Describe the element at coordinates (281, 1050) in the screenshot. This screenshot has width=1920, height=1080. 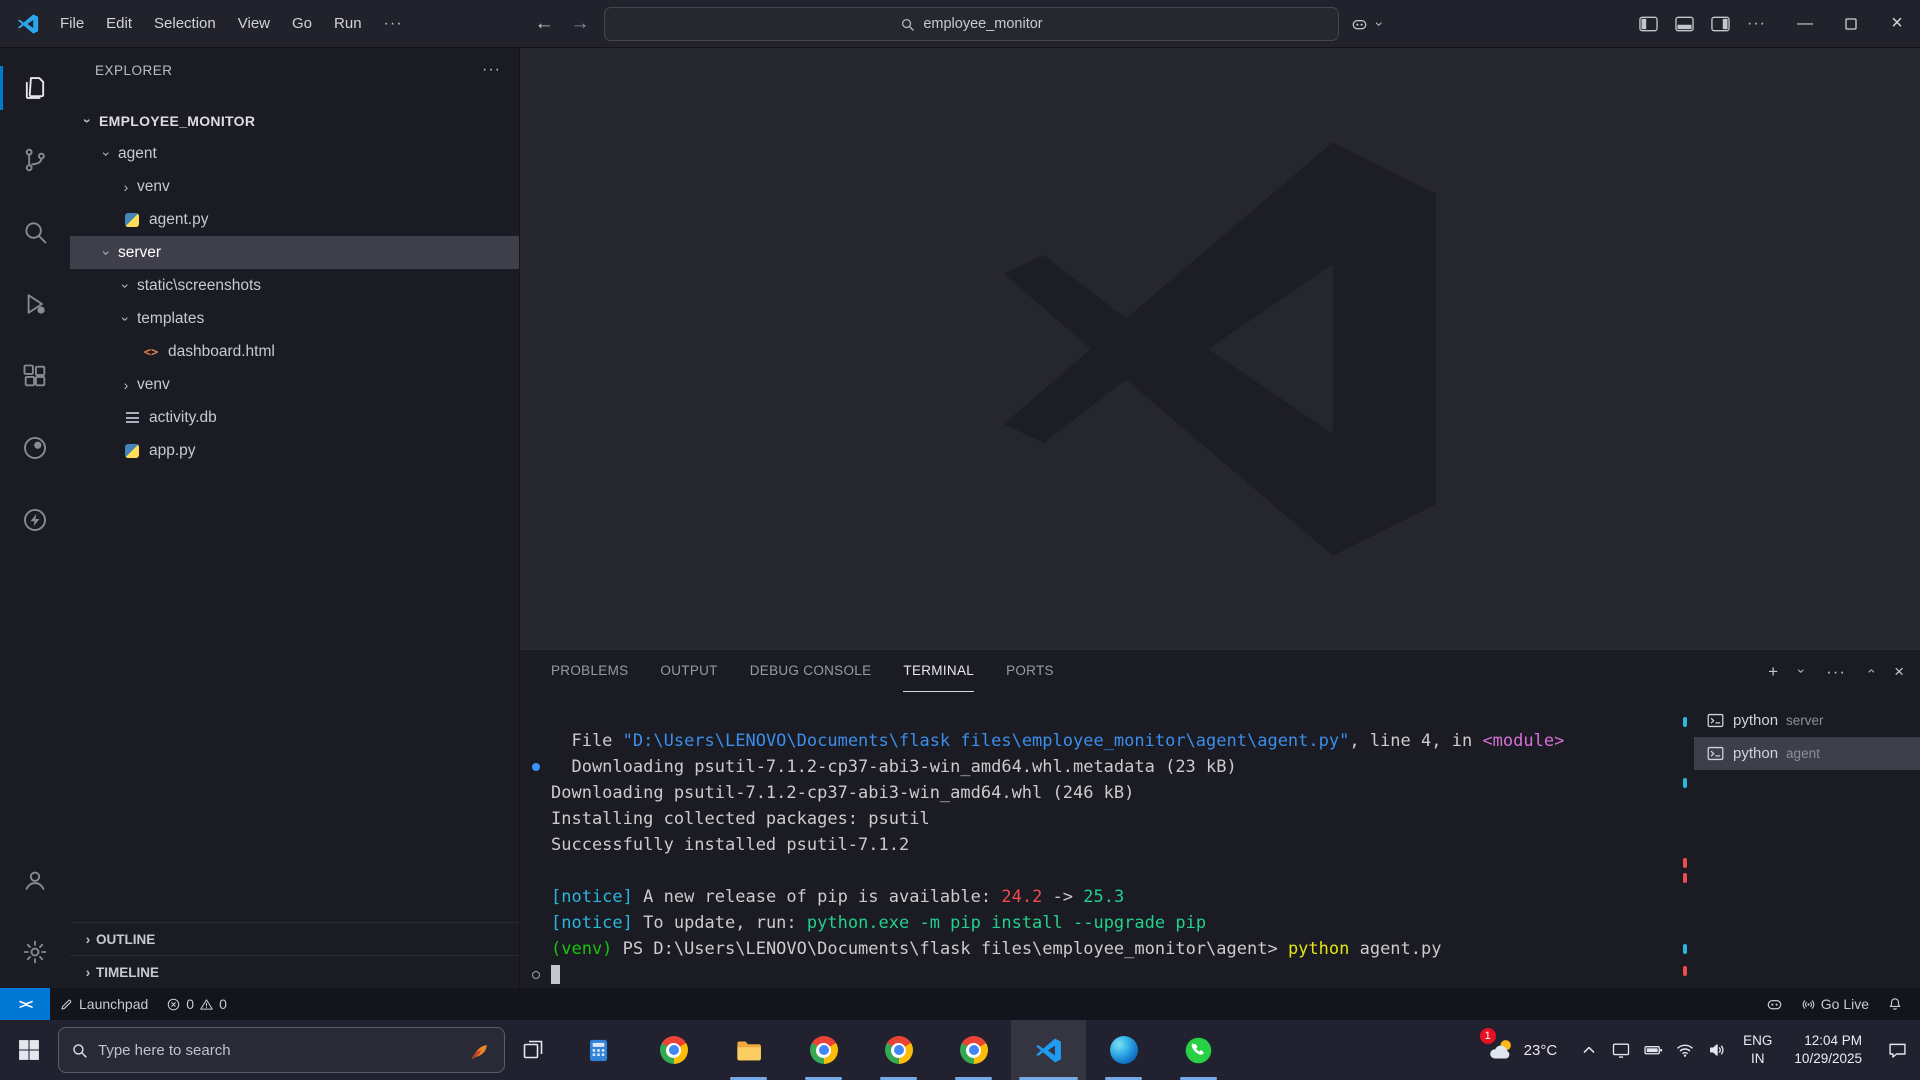
I see `taskbar-search: Type here to search` at that location.